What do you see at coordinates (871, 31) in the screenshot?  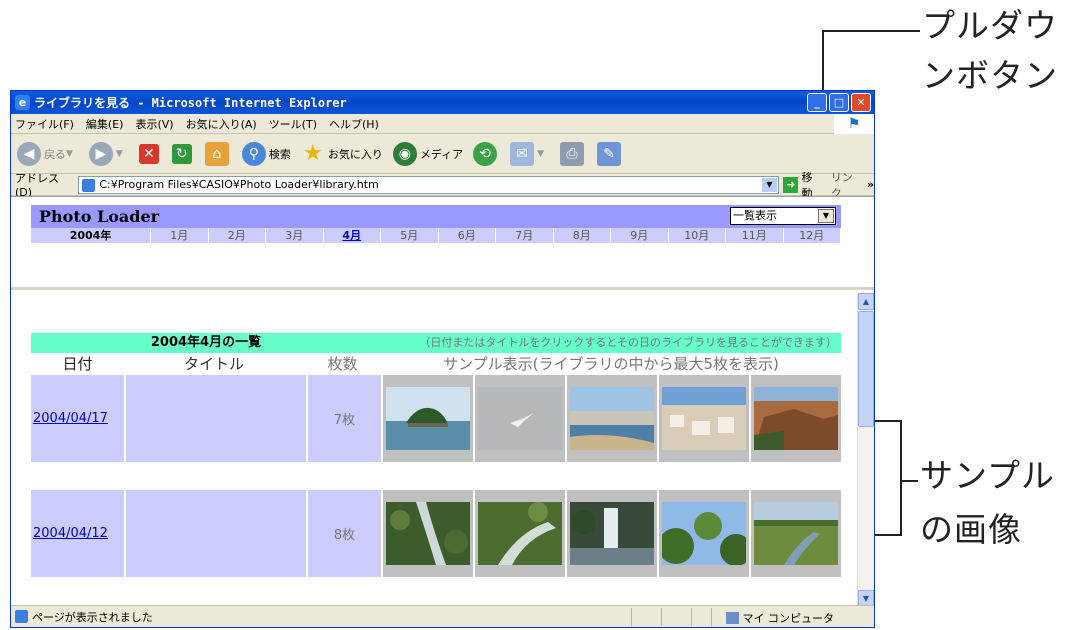 I see `pulldown-leader-horizontal` at bounding box center [871, 31].